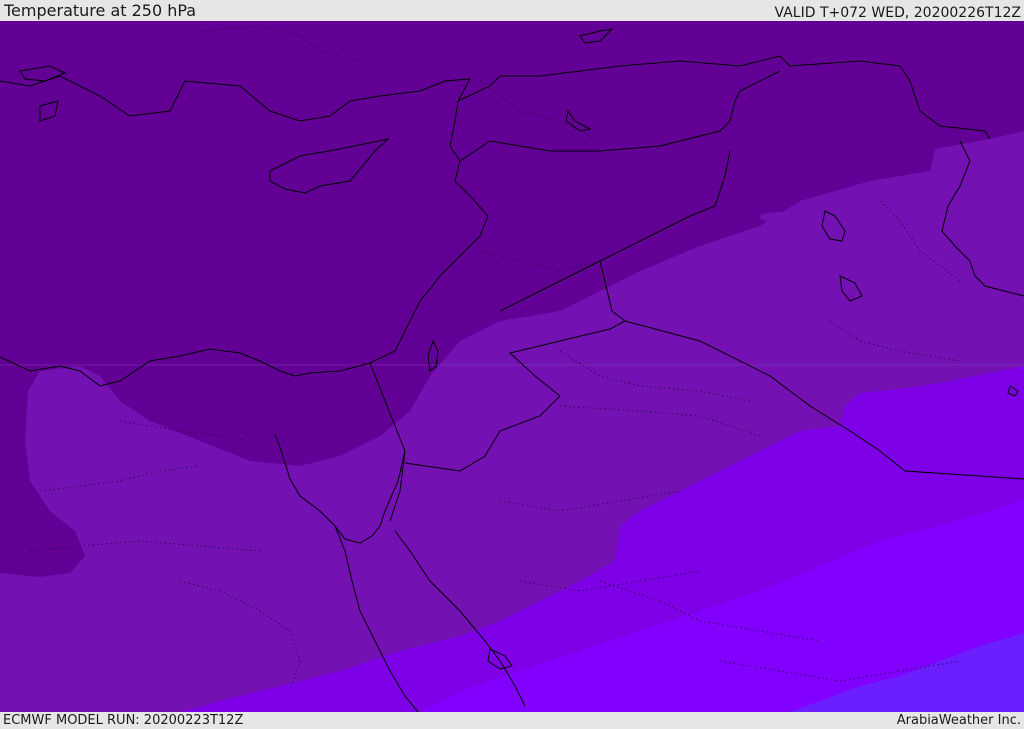 This screenshot has height=729, width=1024. Describe the element at coordinates (958, 720) in the screenshot. I see `credit-label: ArabiaWeather Inc.` at that location.